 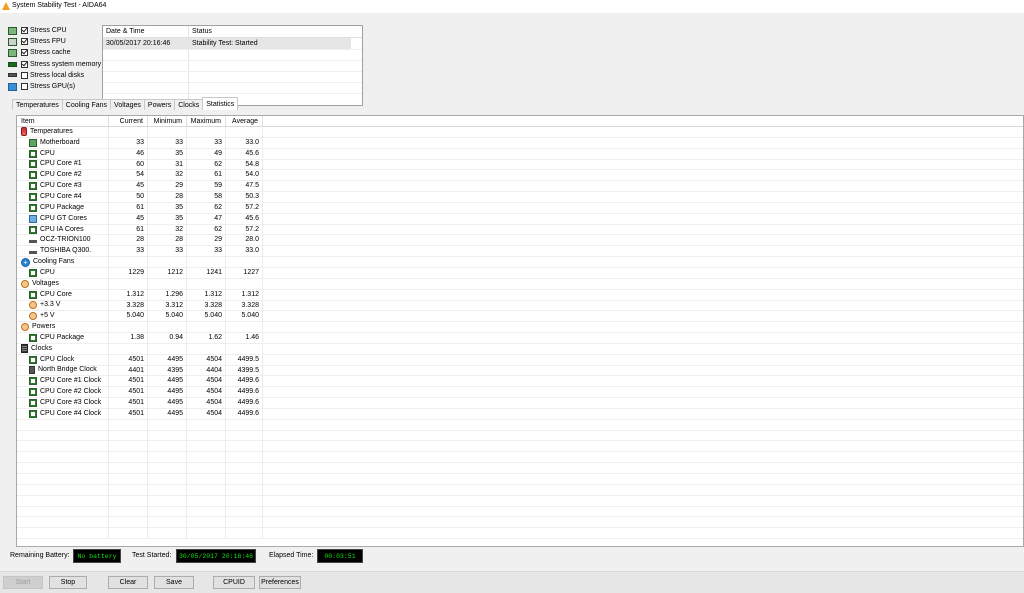 I want to click on table-row: +3.3 V 3.328 3.312 3.328 3.328, so click(x=520, y=306).